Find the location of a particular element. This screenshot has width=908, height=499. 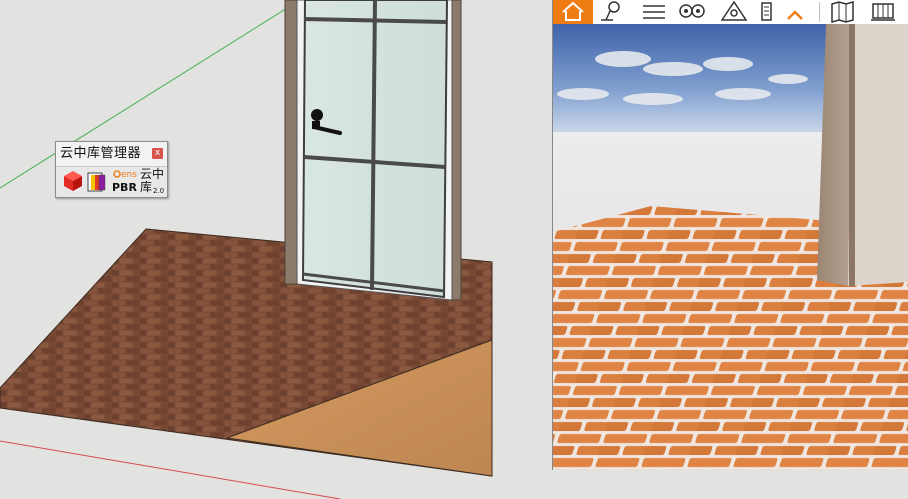

chevron-up-icon is located at coordinates (798, 12).